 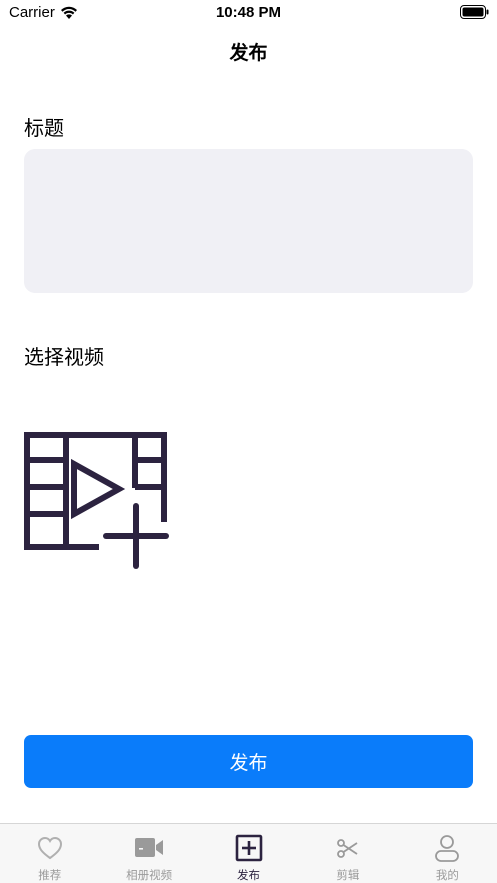 What do you see at coordinates (447, 875) in the screenshot?
I see `tab-label: 我的` at bounding box center [447, 875].